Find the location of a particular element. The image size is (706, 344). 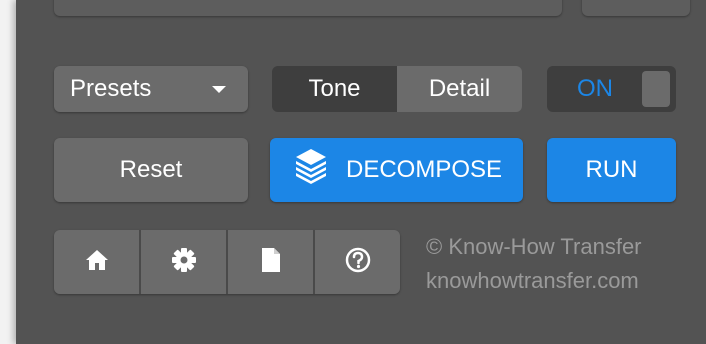

gear-icon is located at coordinates (184, 262).